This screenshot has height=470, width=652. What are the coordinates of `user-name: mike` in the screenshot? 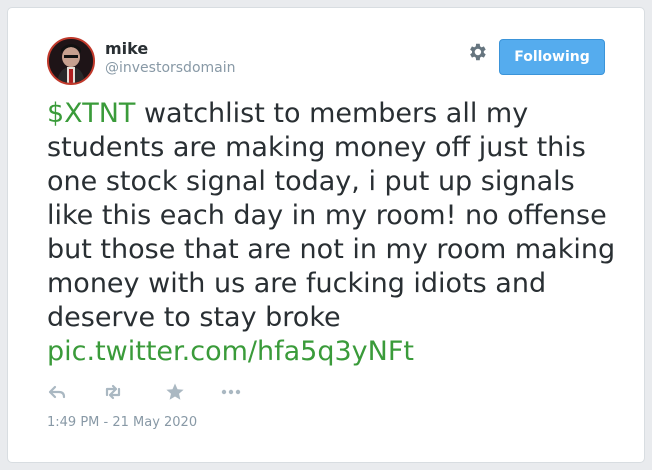 It's located at (126, 48).